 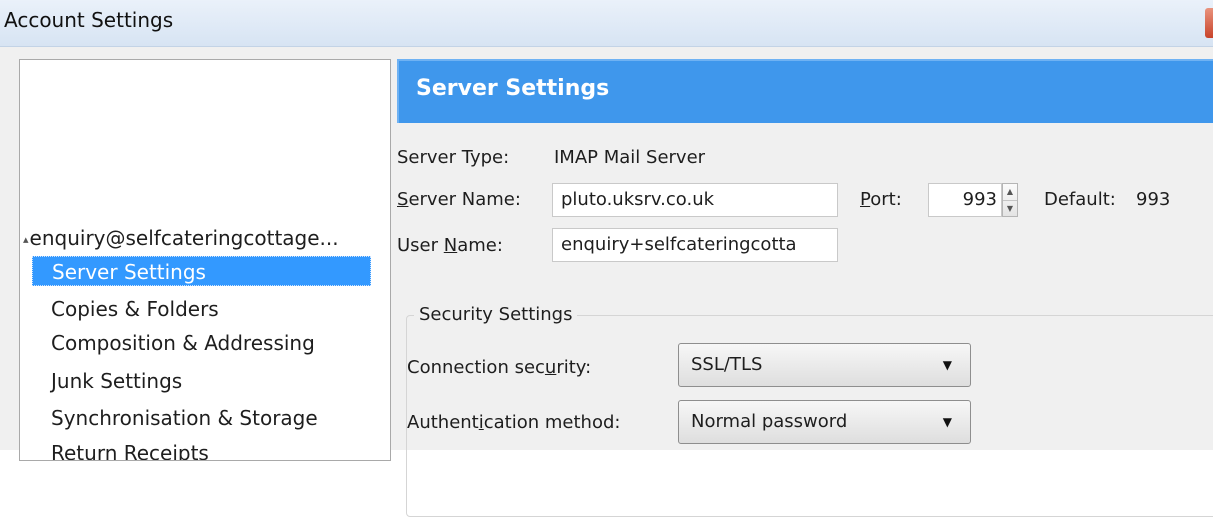 What do you see at coordinates (184, 418) in the screenshot?
I see `tree-item-label: Synchronisation & Storage` at bounding box center [184, 418].